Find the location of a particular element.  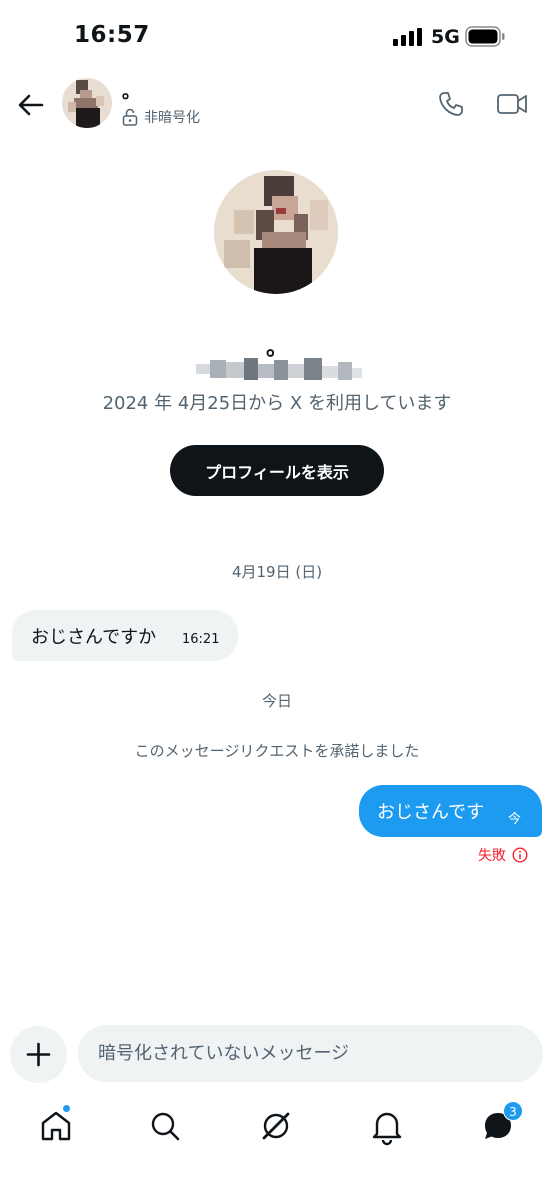

home-icon is located at coordinates (56, 1126).